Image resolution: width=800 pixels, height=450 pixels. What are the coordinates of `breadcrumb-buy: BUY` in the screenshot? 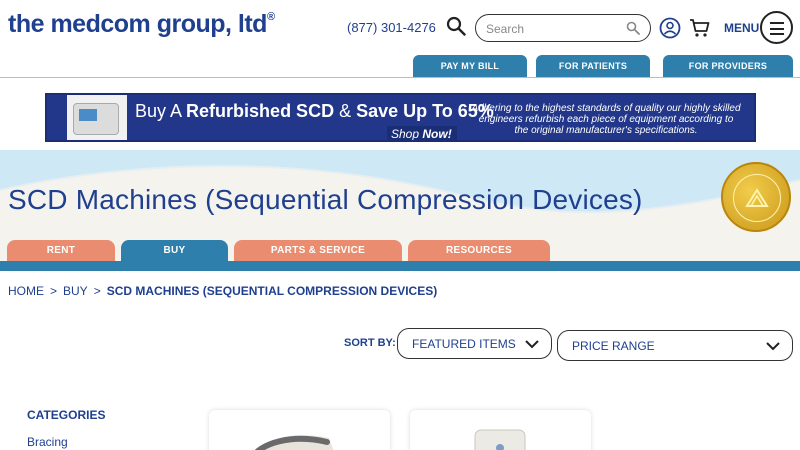 It's located at (75, 291).